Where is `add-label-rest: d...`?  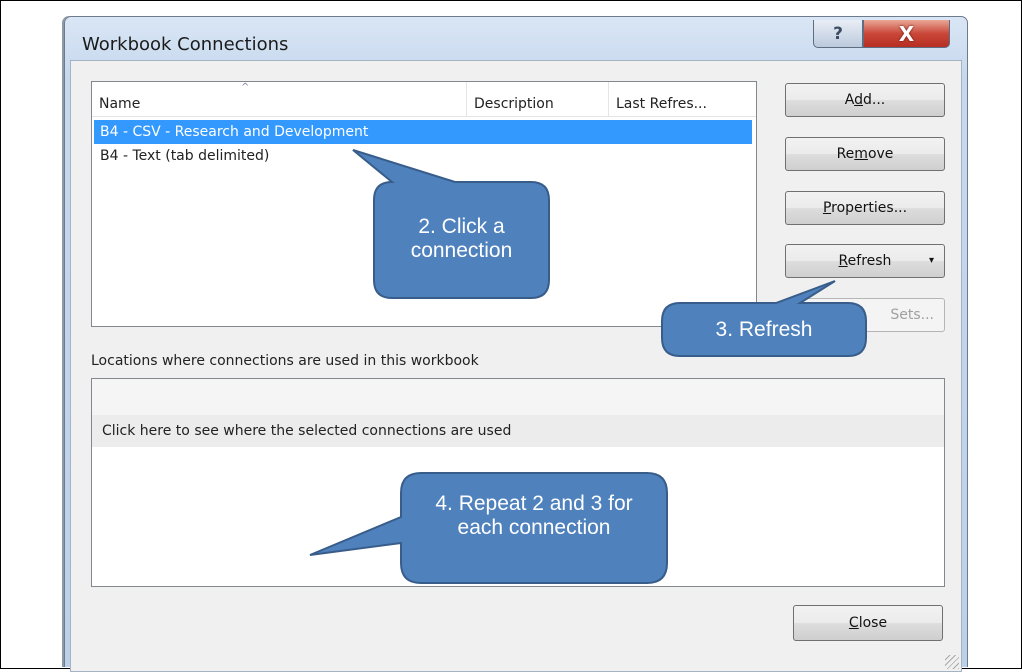
add-label-rest: d... is located at coordinates (874, 100).